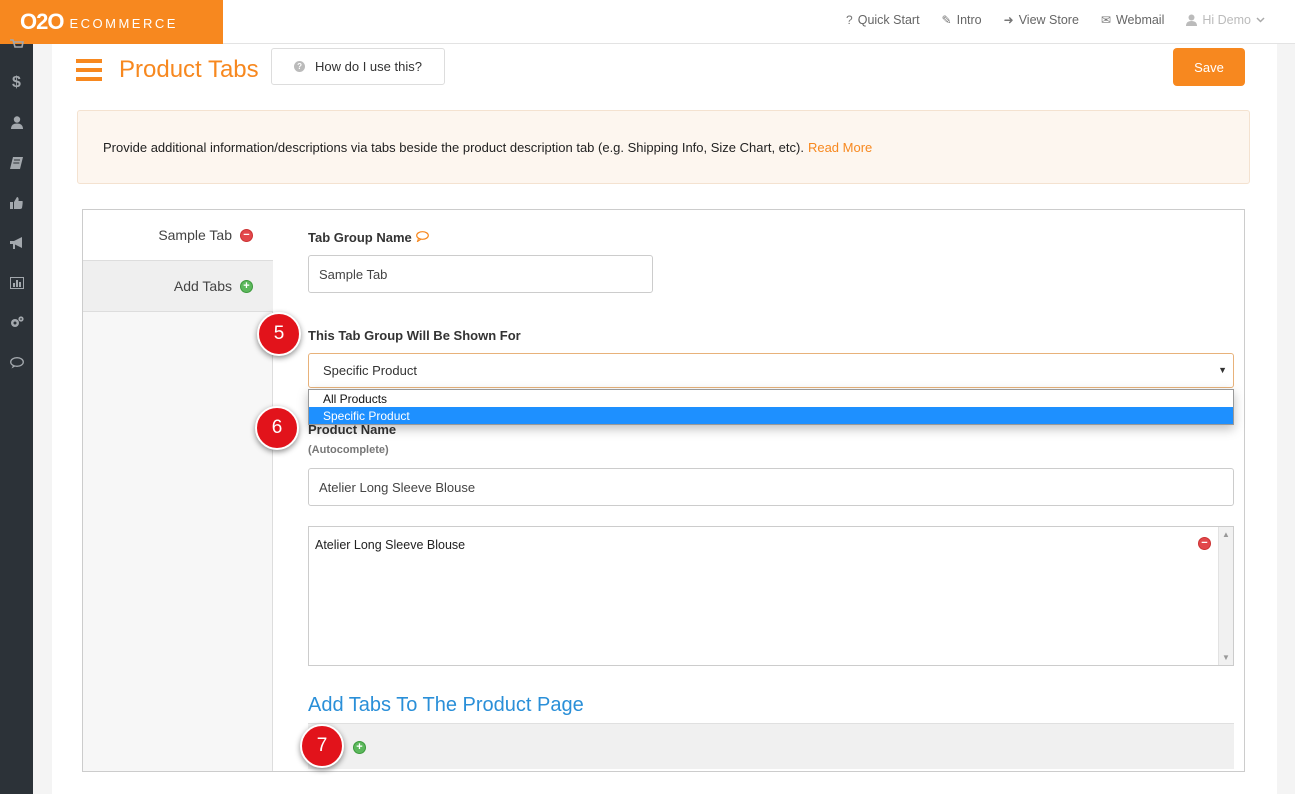  What do you see at coordinates (771, 596) in the screenshot?
I see `selected-products-list: Atelier Long Sleeve Blouse − ▲ ▼` at bounding box center [771, 596].